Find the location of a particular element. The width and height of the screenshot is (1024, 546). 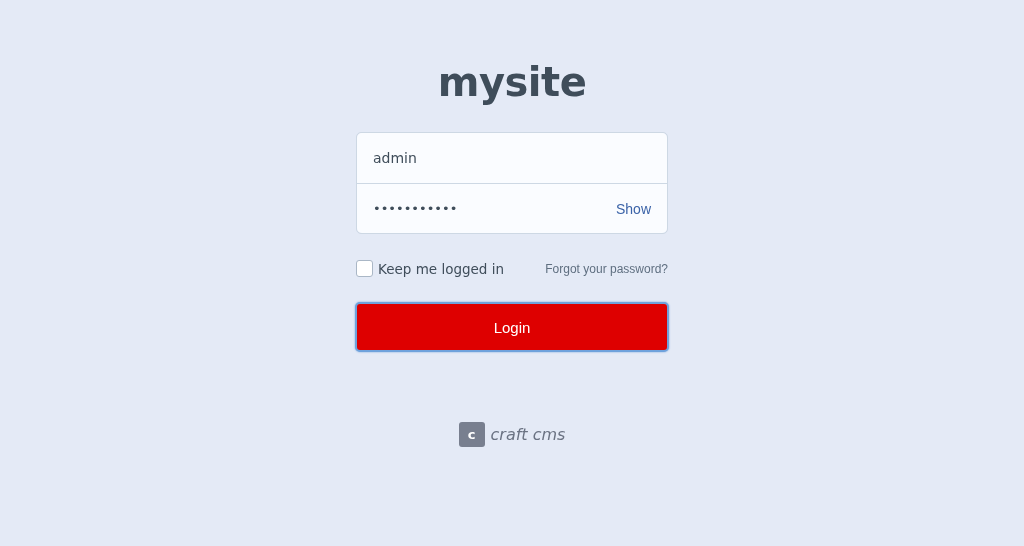

remember-label: Keep me logged in is located at coordinates (441, 268).